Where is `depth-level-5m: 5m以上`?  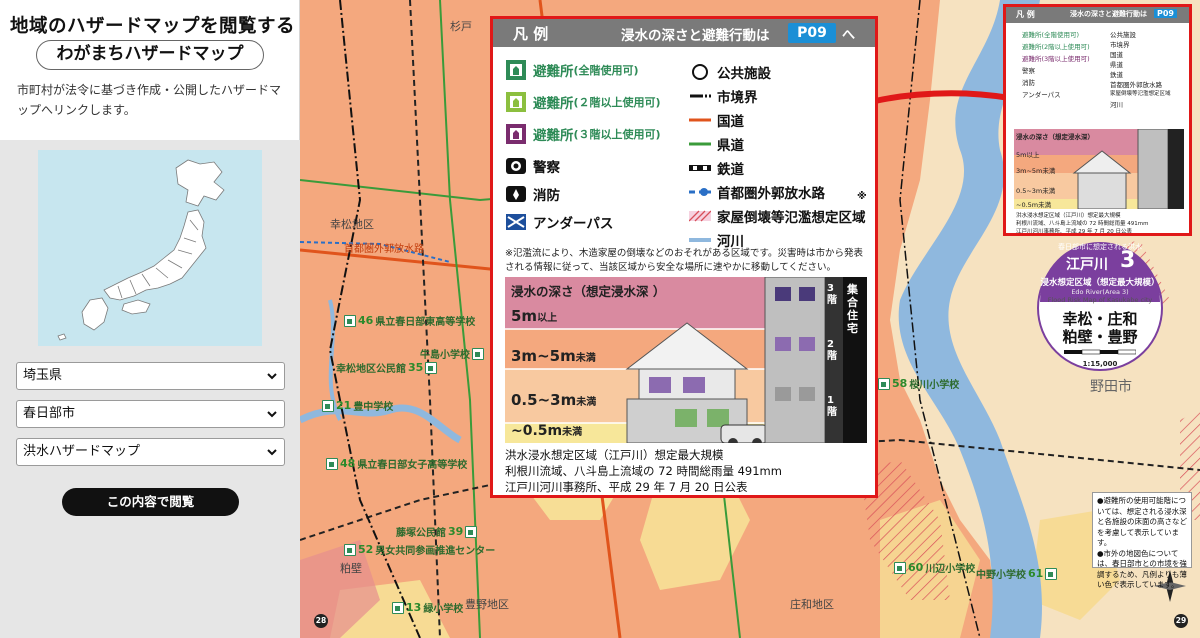 depth-level-5m: 5m以上 is located at coordinates (534, 316).